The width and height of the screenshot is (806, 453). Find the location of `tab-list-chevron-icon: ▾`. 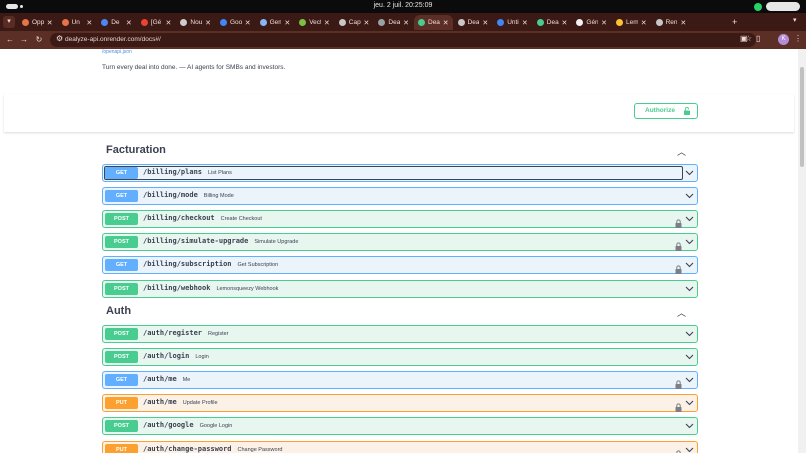

tab-list-chevron-icon: ▾ is located at coordinates (795, 20).